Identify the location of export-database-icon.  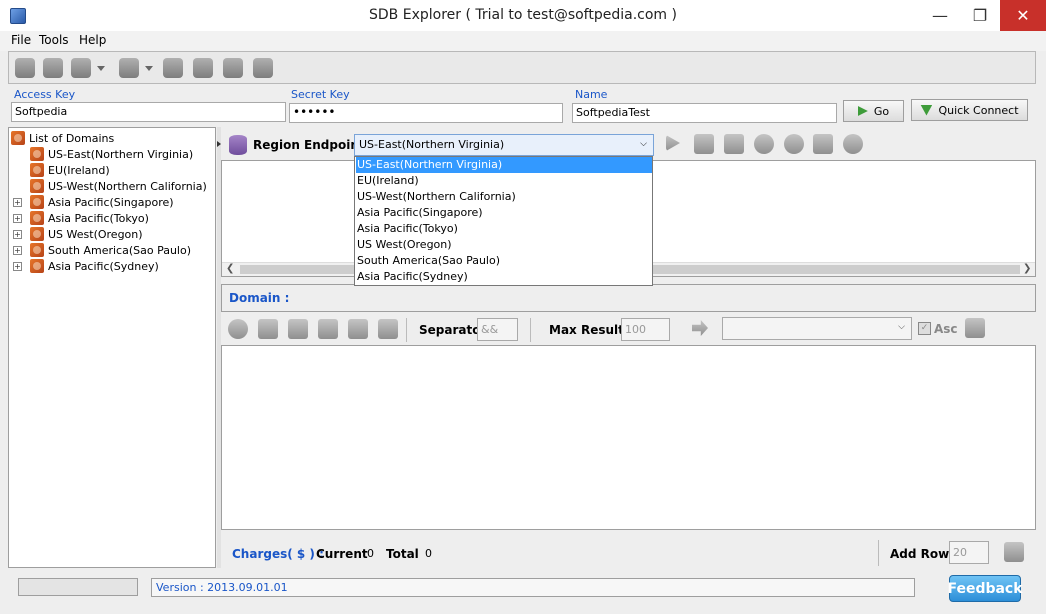
(81, 68).